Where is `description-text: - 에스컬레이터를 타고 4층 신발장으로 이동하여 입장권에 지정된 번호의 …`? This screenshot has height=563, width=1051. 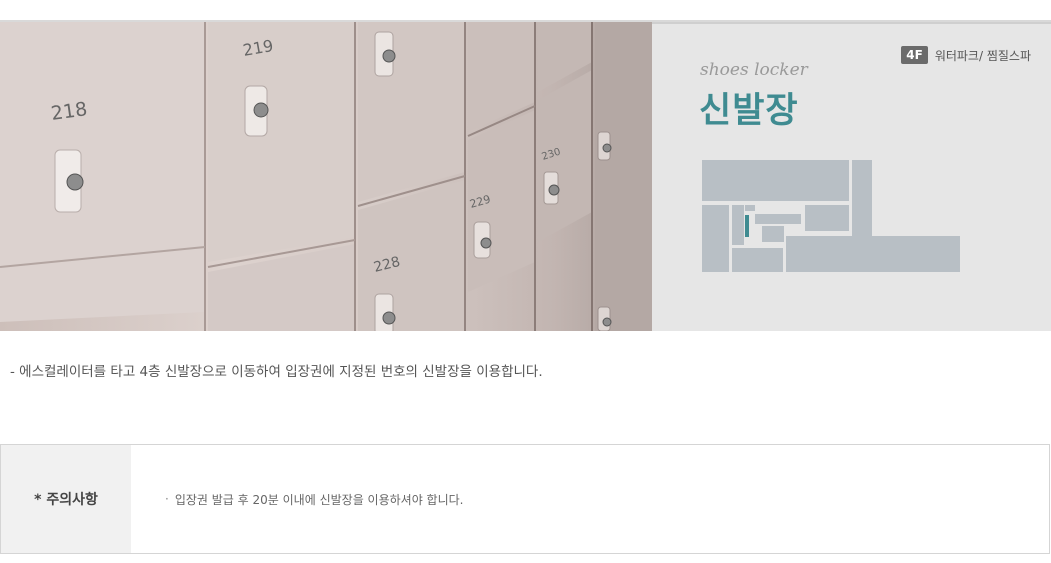
description-text: - 에스컬레이터를 타고 4층 신발장으로 이동하여 입장권에 지정된 번호의 … is located at coordinates (276, 372).